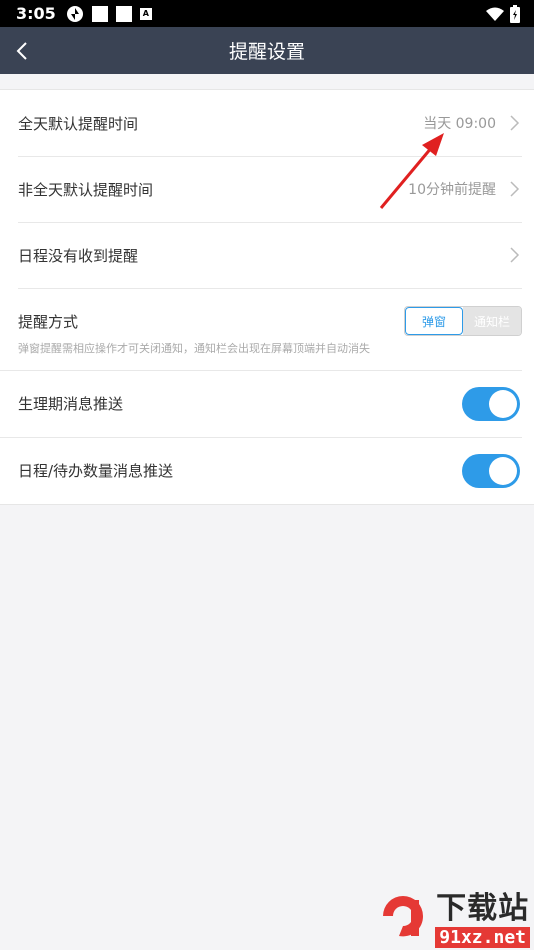 This screenshot has height=950, width=534. Describe the element at coordinates (78, 255) in the screenshot. I see `missed-reminder-label: 日程没有收到提醒` at that location.